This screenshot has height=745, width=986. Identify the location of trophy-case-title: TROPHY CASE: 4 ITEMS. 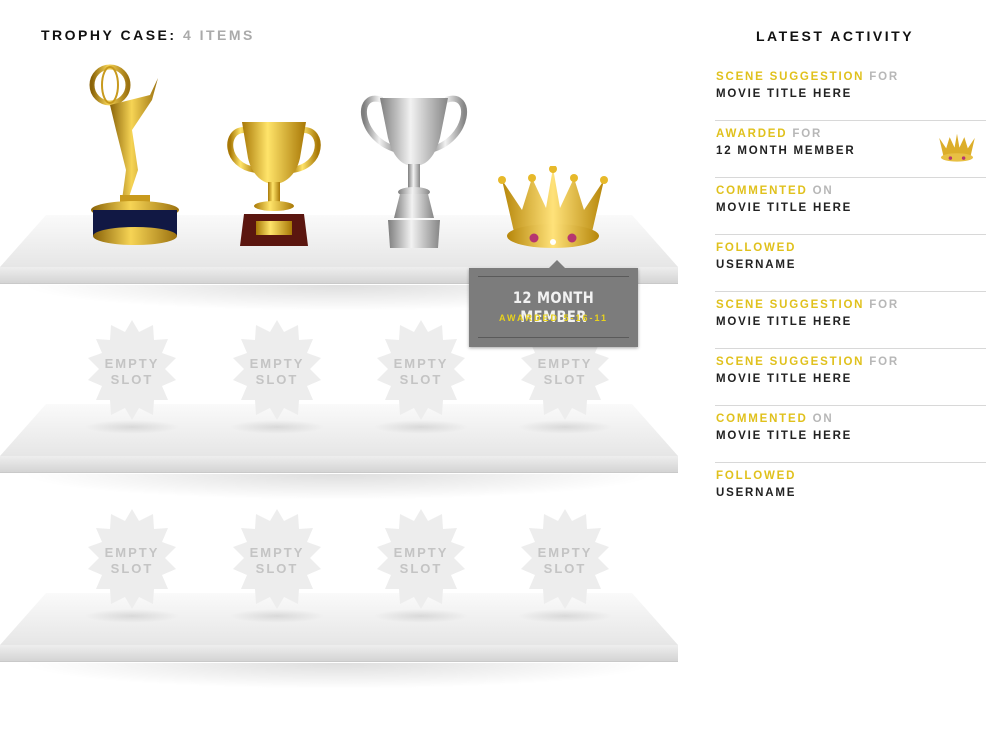
(148, 35).